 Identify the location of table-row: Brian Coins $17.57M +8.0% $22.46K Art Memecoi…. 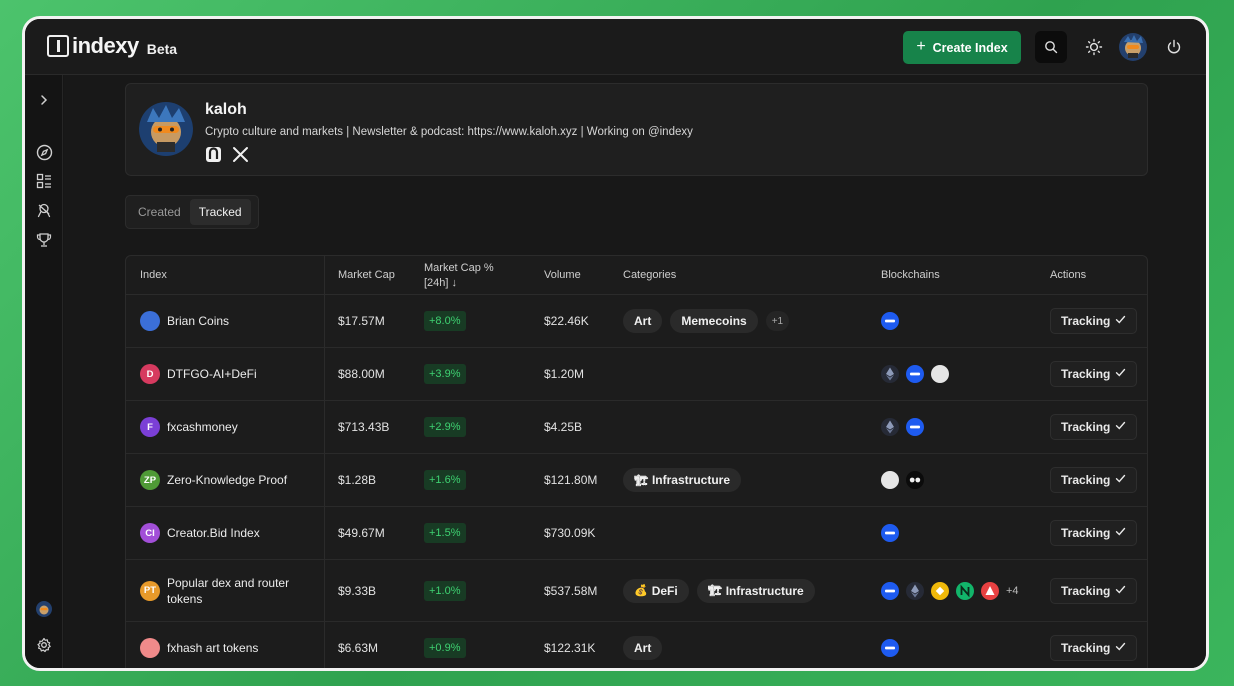
(636, 321).